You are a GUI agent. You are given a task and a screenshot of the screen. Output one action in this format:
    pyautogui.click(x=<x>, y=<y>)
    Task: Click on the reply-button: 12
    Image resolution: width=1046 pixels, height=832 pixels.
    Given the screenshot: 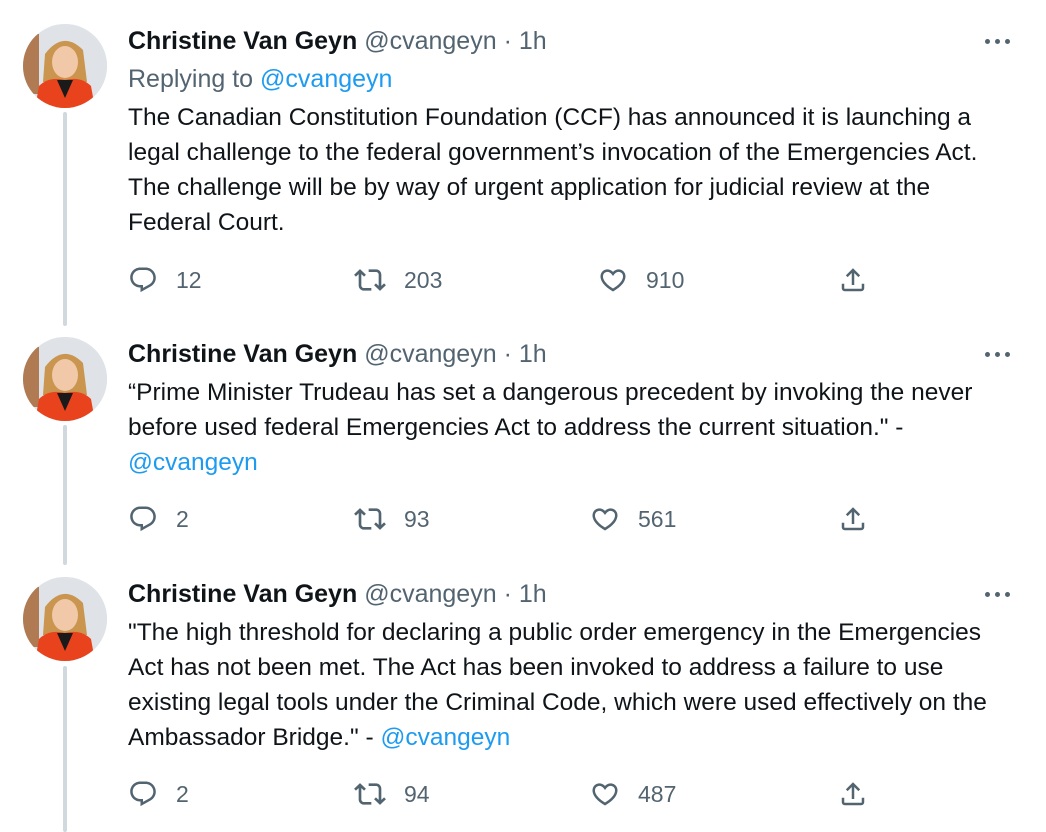 What is the action you would take?
    pyautogui.click(x=165, y=280)
    